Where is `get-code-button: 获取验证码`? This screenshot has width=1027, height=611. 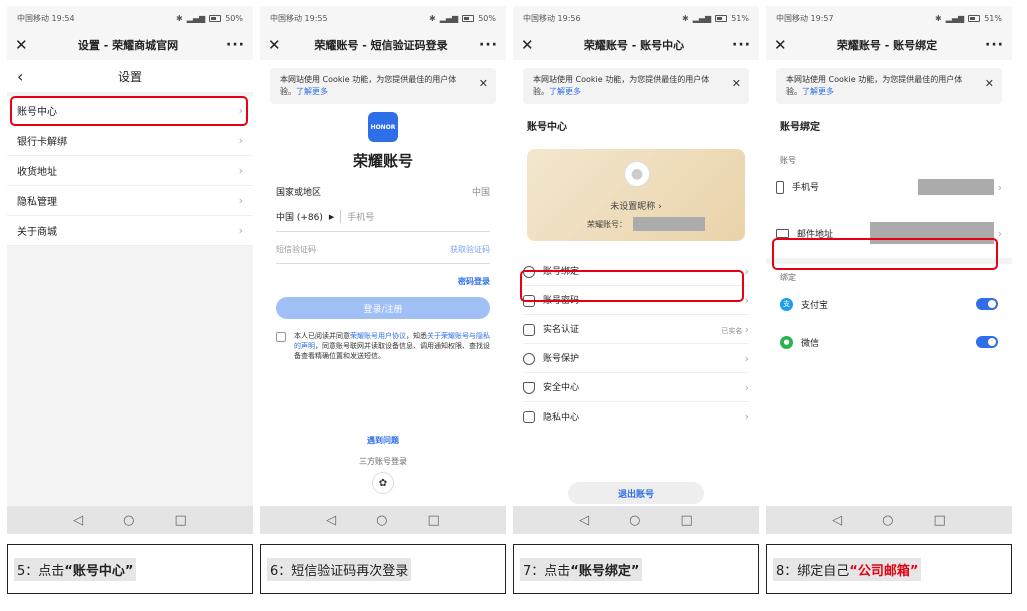 get-code-button: 获取验证码 is located at coordinates (470, 249).